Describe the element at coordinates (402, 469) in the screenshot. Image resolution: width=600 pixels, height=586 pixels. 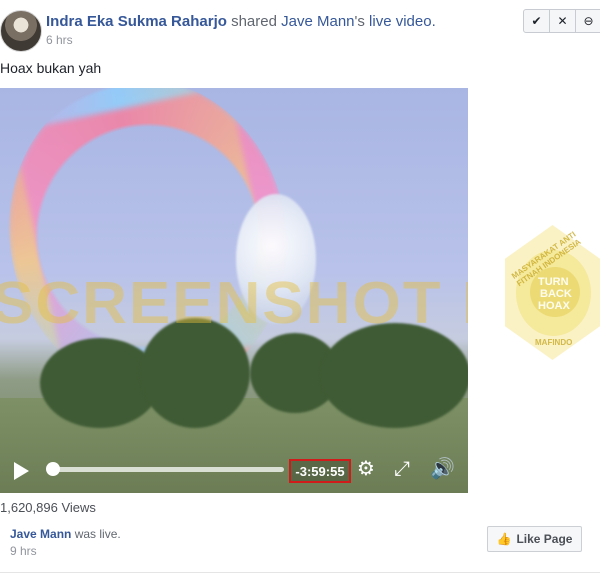
I see `fullscreen-icon: ⤢` at that location.